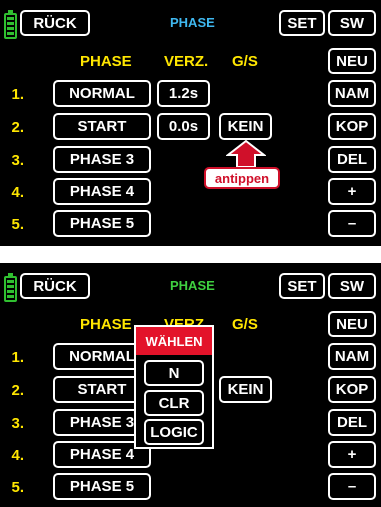 The height and width of the screenshot is (507, 381). Describe the element at coordinates (186, 61) in the screenshot. I see `column-header-delay: VERZ.` at that location.